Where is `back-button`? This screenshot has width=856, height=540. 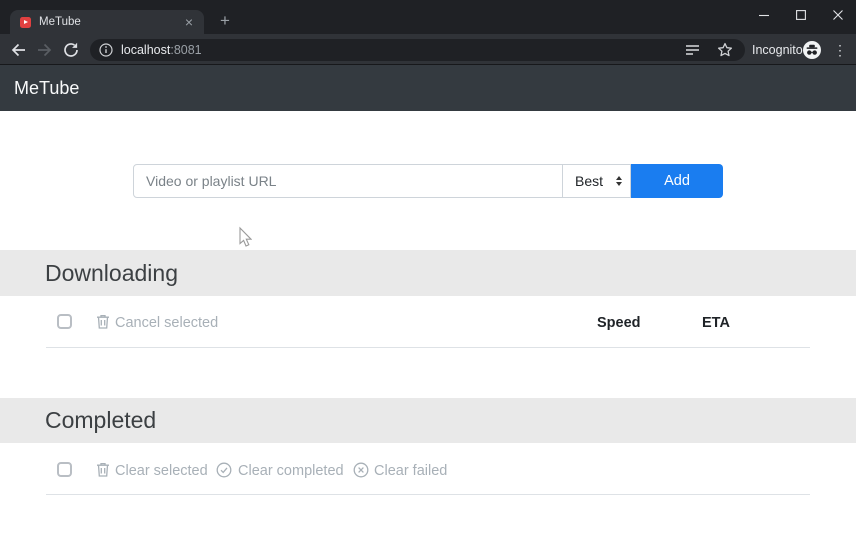 back-button is located at coordinates (18, 50).